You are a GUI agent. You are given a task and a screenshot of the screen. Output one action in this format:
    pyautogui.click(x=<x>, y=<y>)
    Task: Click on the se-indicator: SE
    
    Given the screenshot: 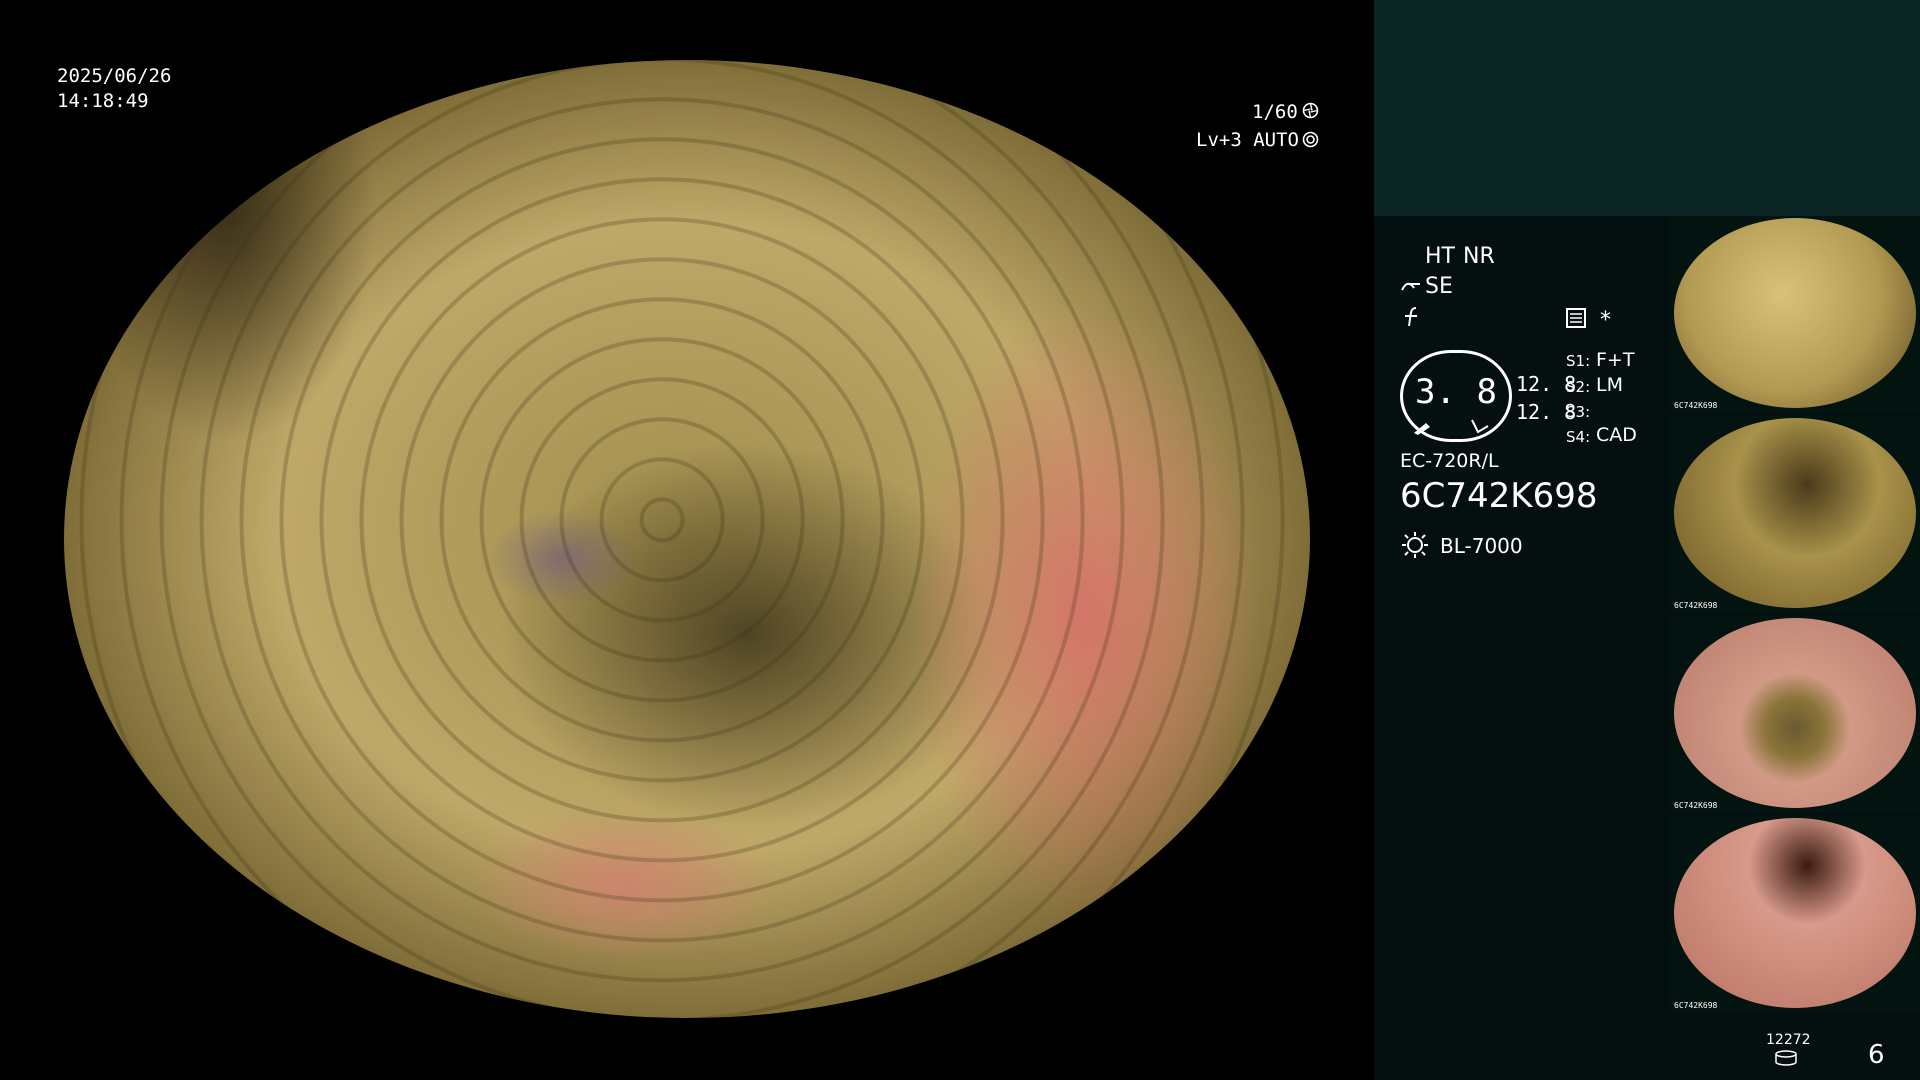 What is the action you would take?
    pyautogui.click(x=1439, y=286)
    